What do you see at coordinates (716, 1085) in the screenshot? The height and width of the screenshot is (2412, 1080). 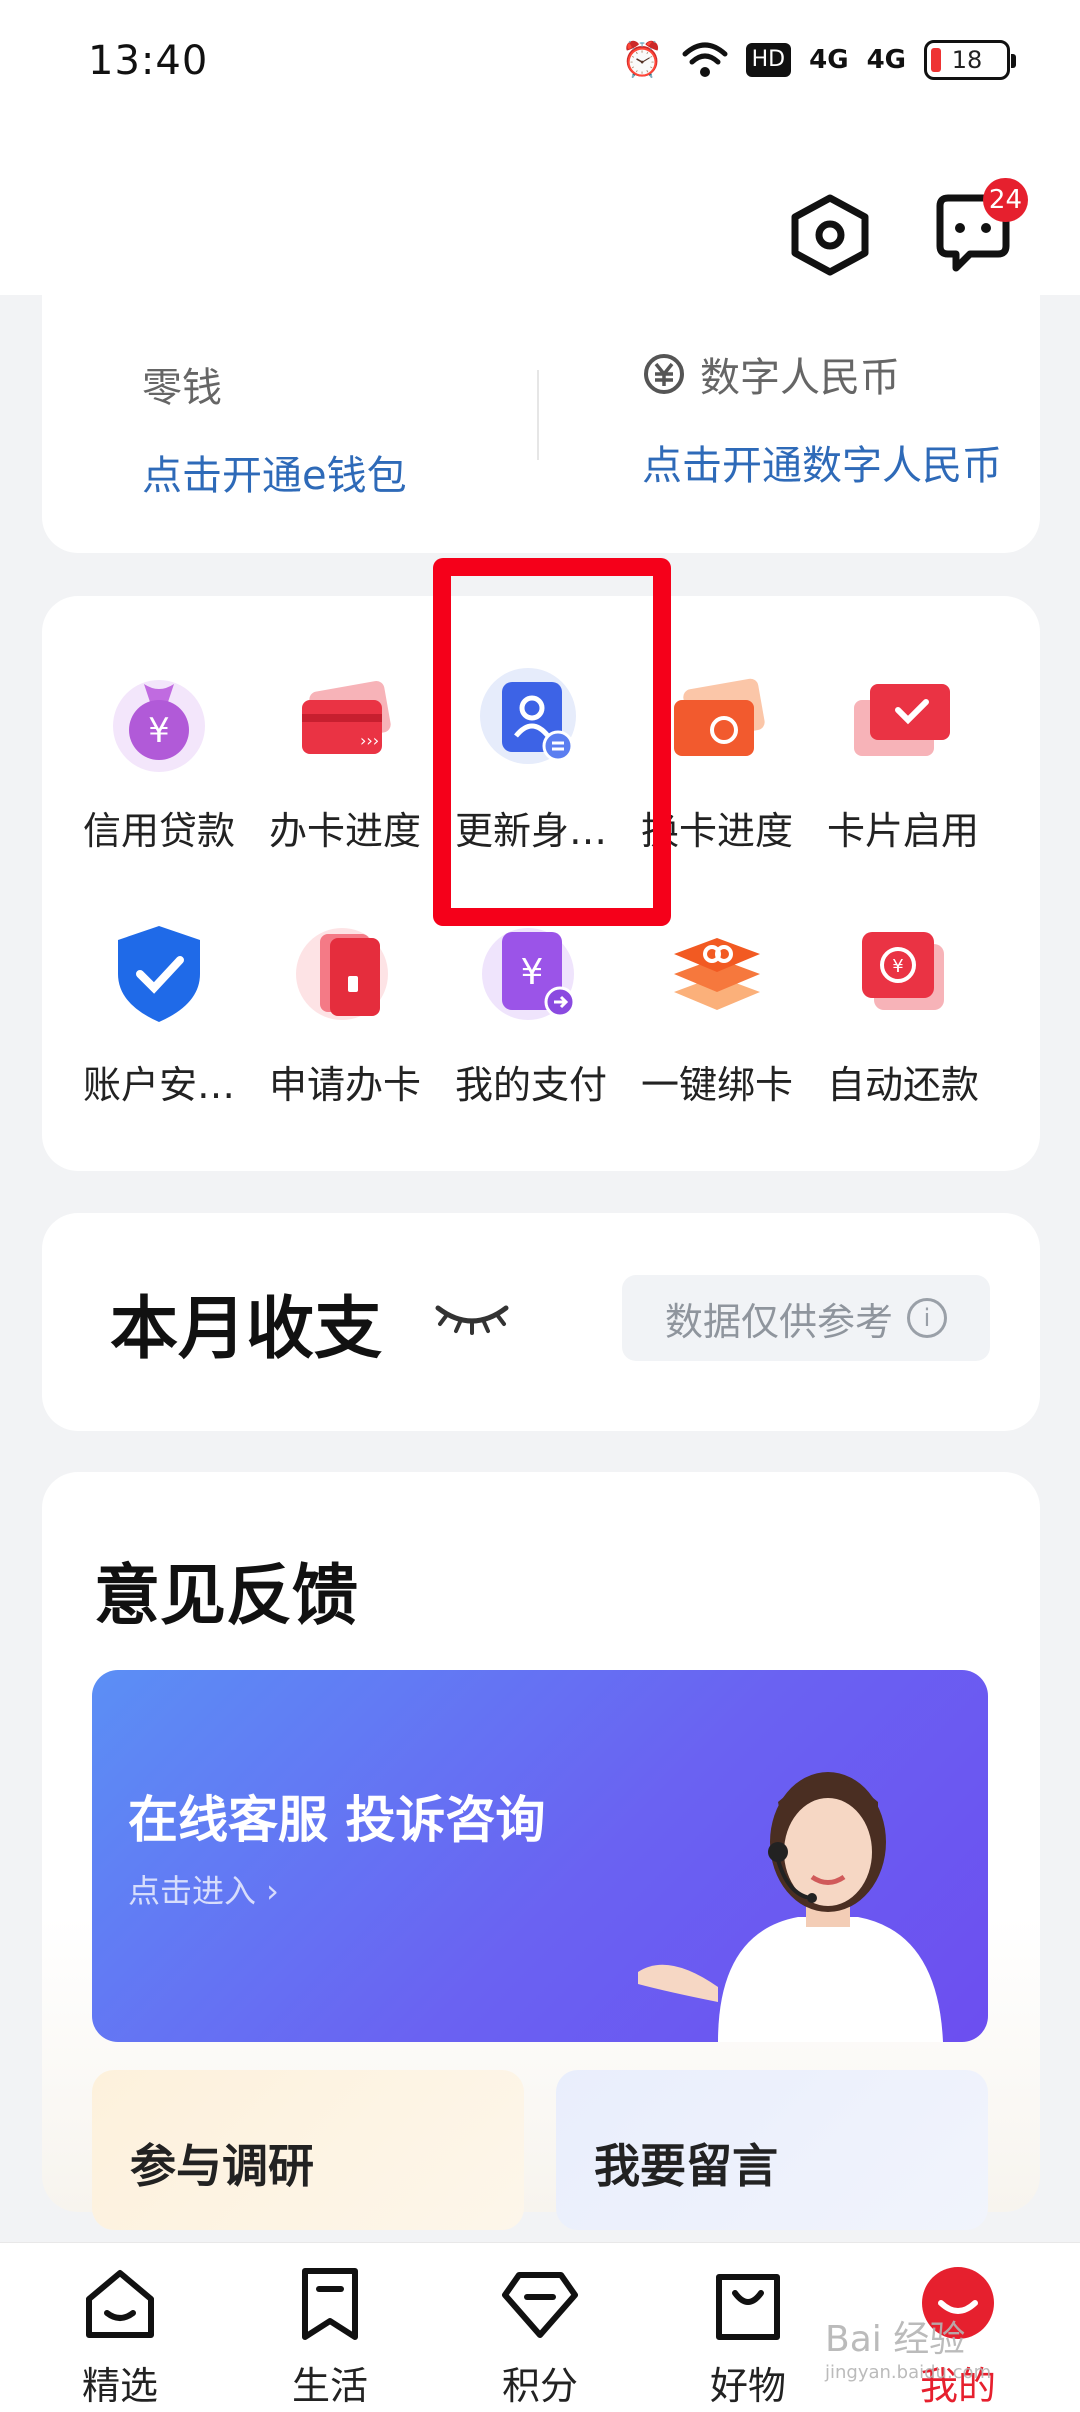 I see `service-label: 一键绑卡` at bounding box center [716, 1085].